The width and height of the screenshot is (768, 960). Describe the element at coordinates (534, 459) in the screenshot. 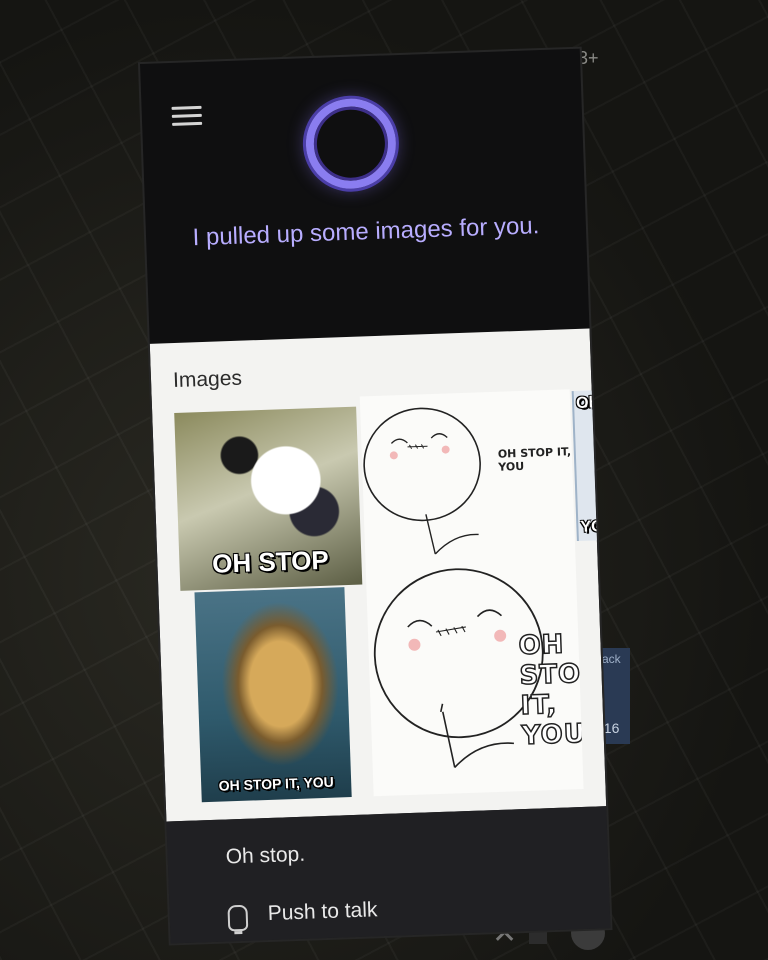

I see `rage-comic-small-text: OH STOP IT, YOU` at that location.